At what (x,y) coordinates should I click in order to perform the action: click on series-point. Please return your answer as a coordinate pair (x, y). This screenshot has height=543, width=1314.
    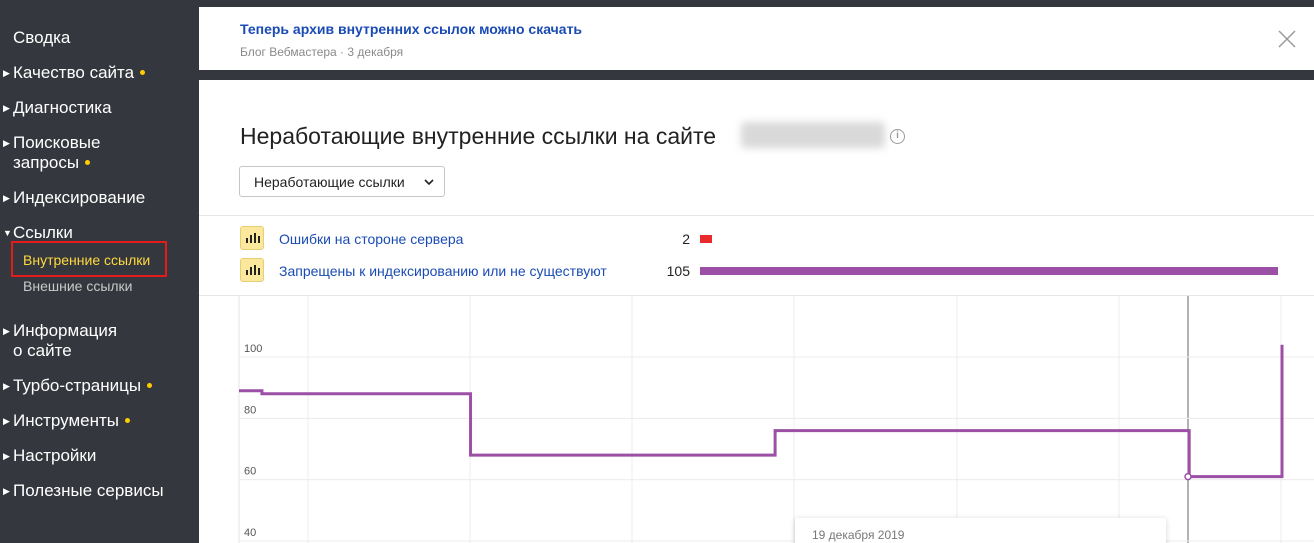
    Looking at the image, I should click on (1188, 476).